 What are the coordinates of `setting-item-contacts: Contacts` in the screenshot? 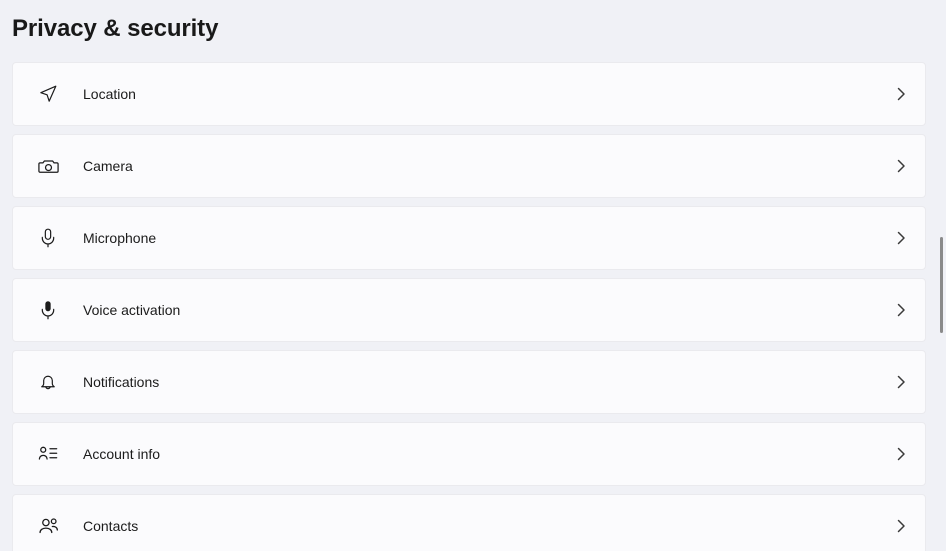 It's located at (469, 522).